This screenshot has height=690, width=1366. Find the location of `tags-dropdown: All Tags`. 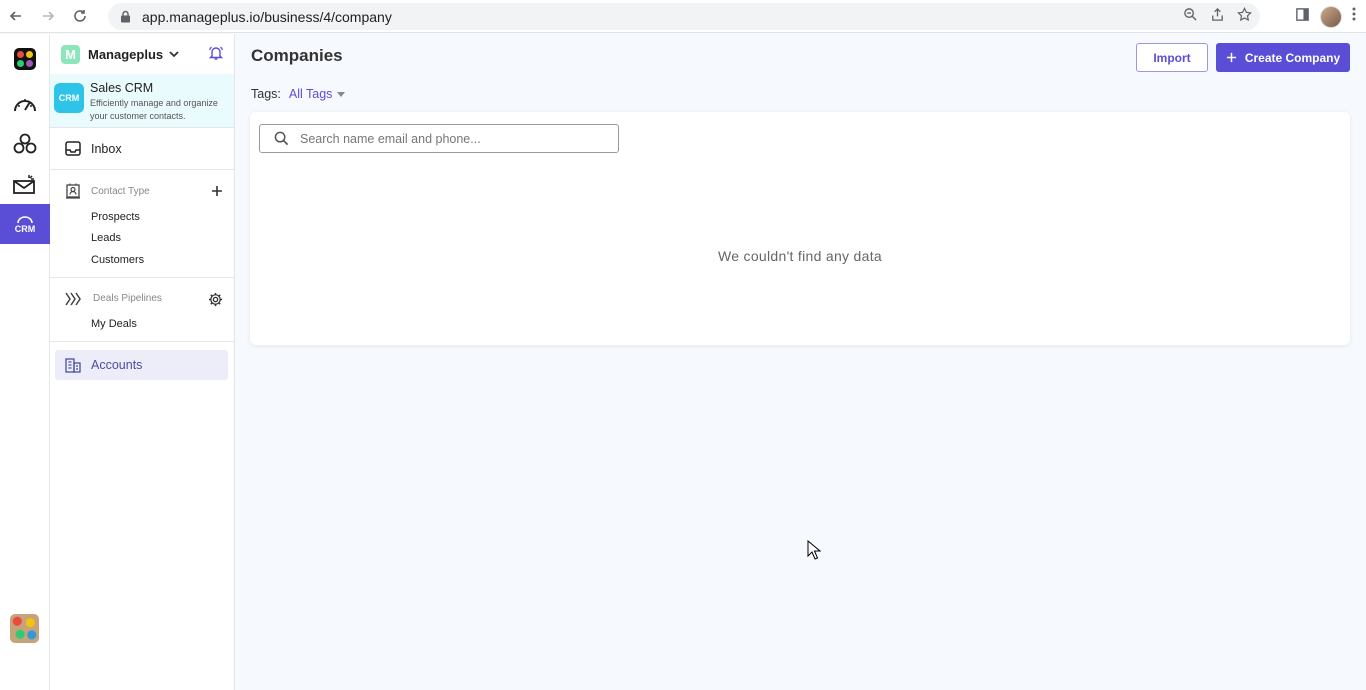

tags-dropdown: All Tags is located at coordinates (311, 94).